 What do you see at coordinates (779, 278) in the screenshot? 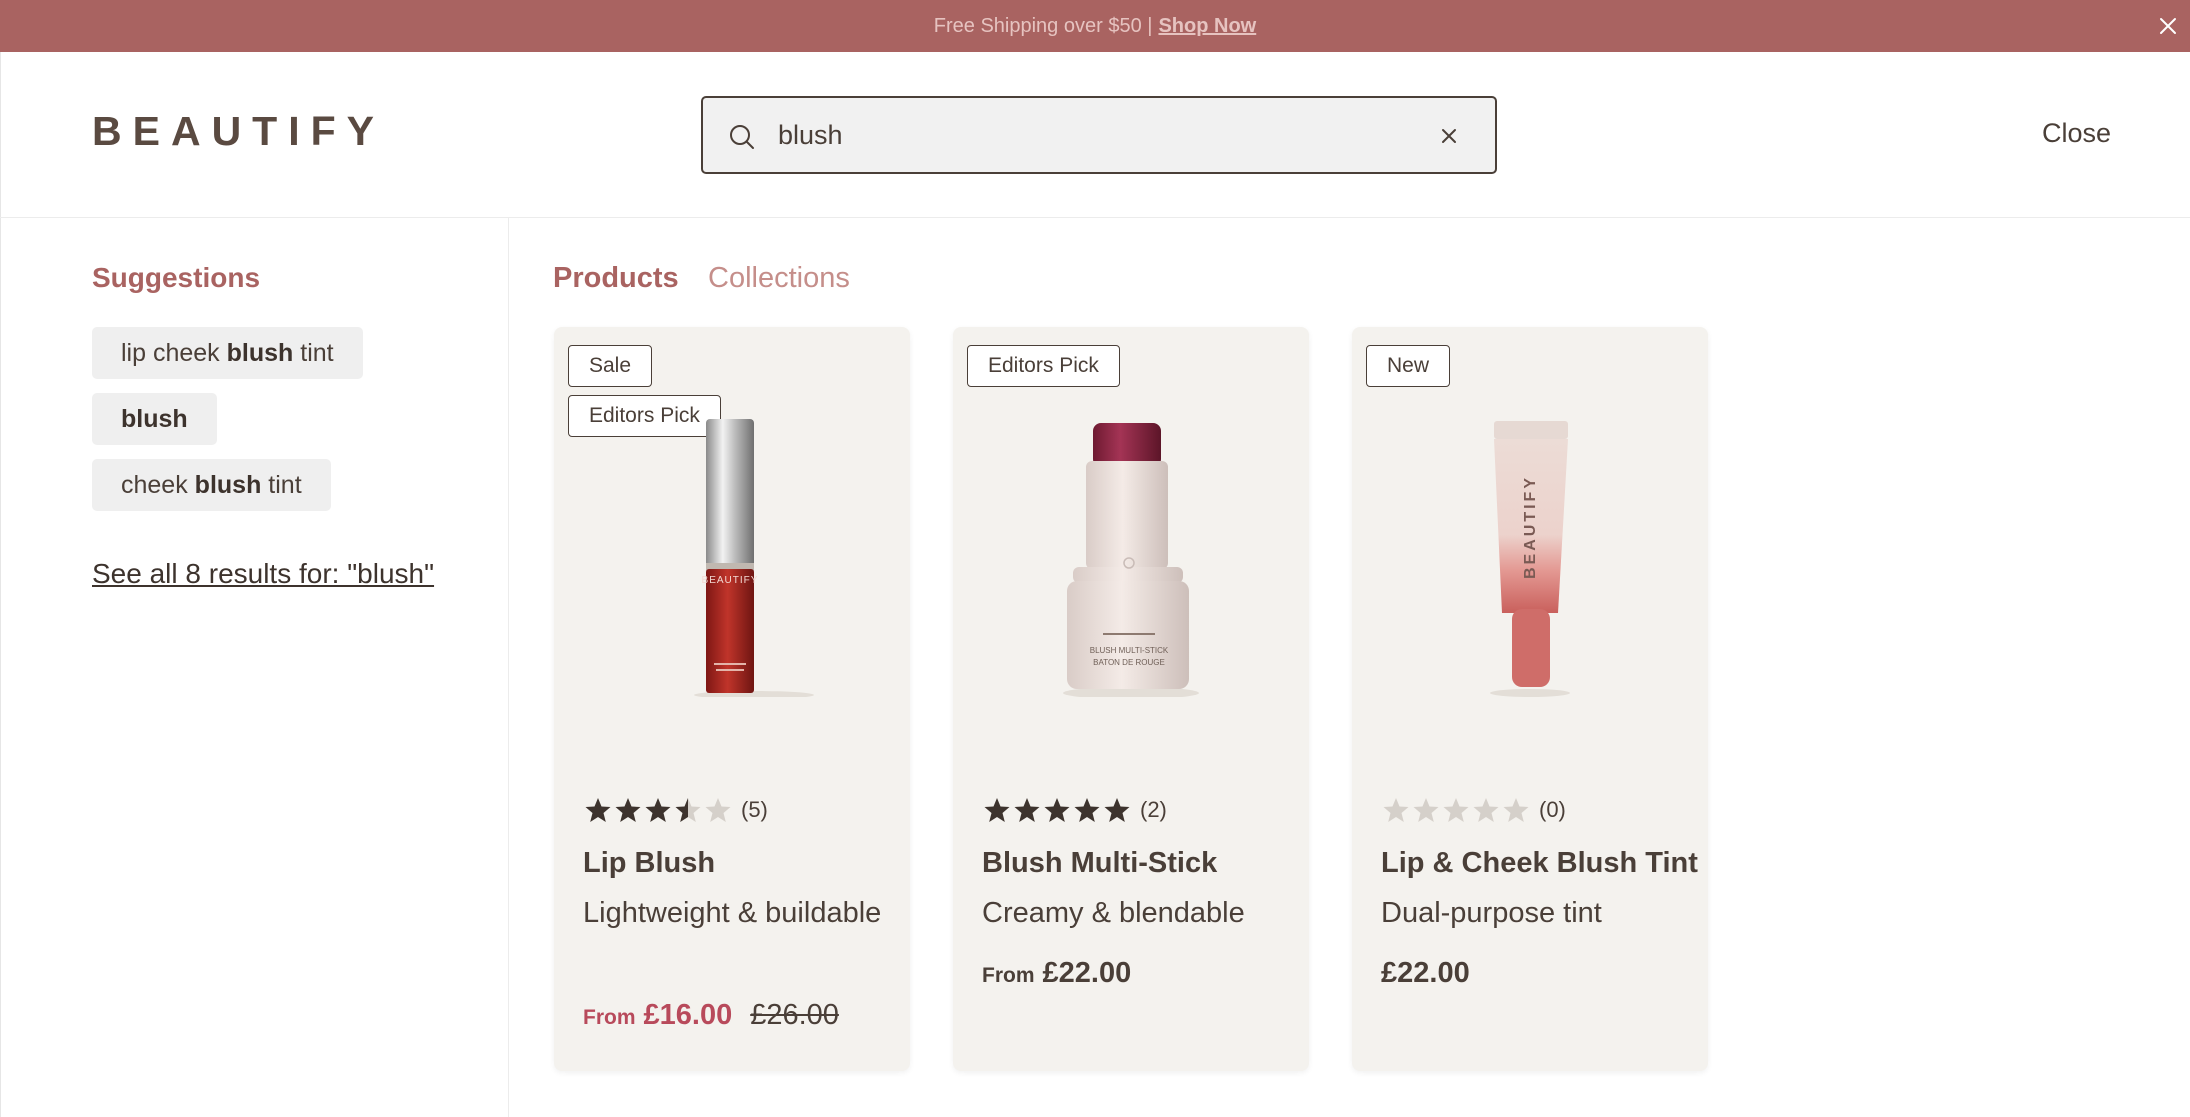
I see `tab-collections: Collections` at bounding box center [779, 278].